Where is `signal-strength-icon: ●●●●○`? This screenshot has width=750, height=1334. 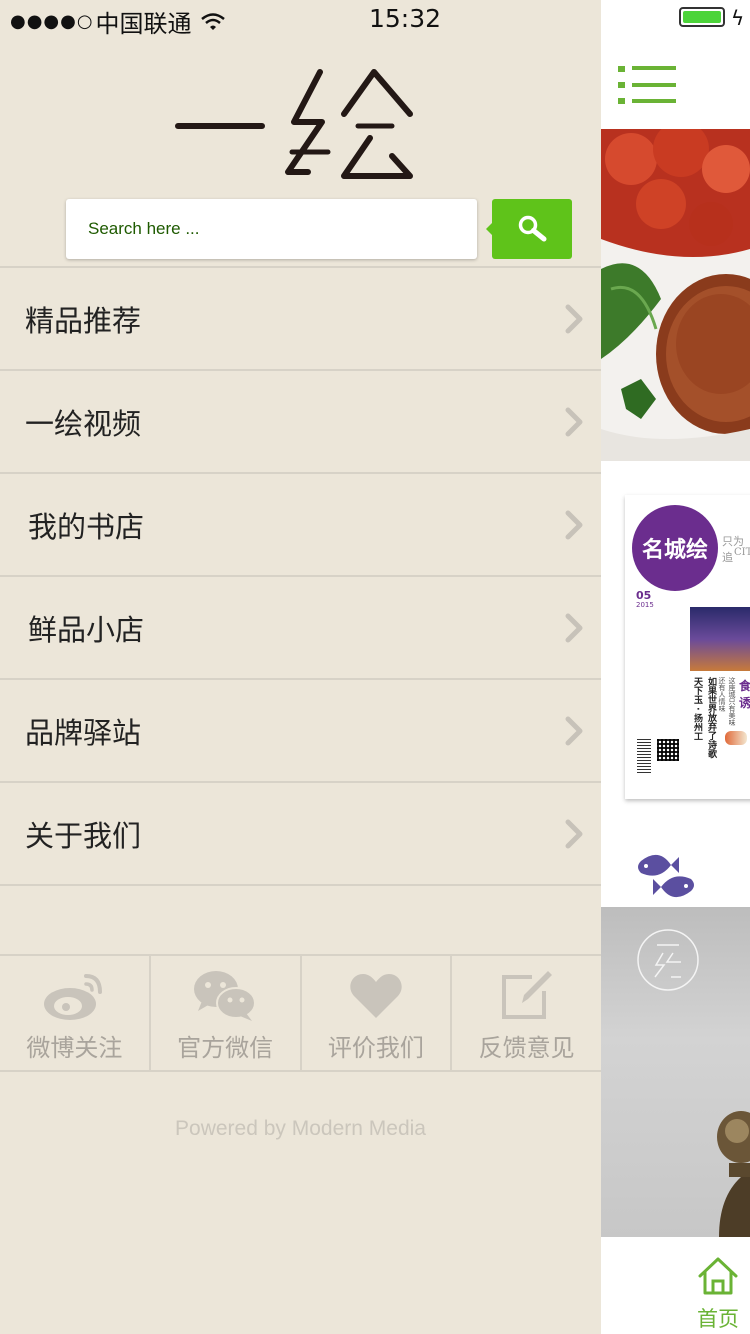
signal-strength-icon: ●●●●○ is located at coordinates (52, 21).